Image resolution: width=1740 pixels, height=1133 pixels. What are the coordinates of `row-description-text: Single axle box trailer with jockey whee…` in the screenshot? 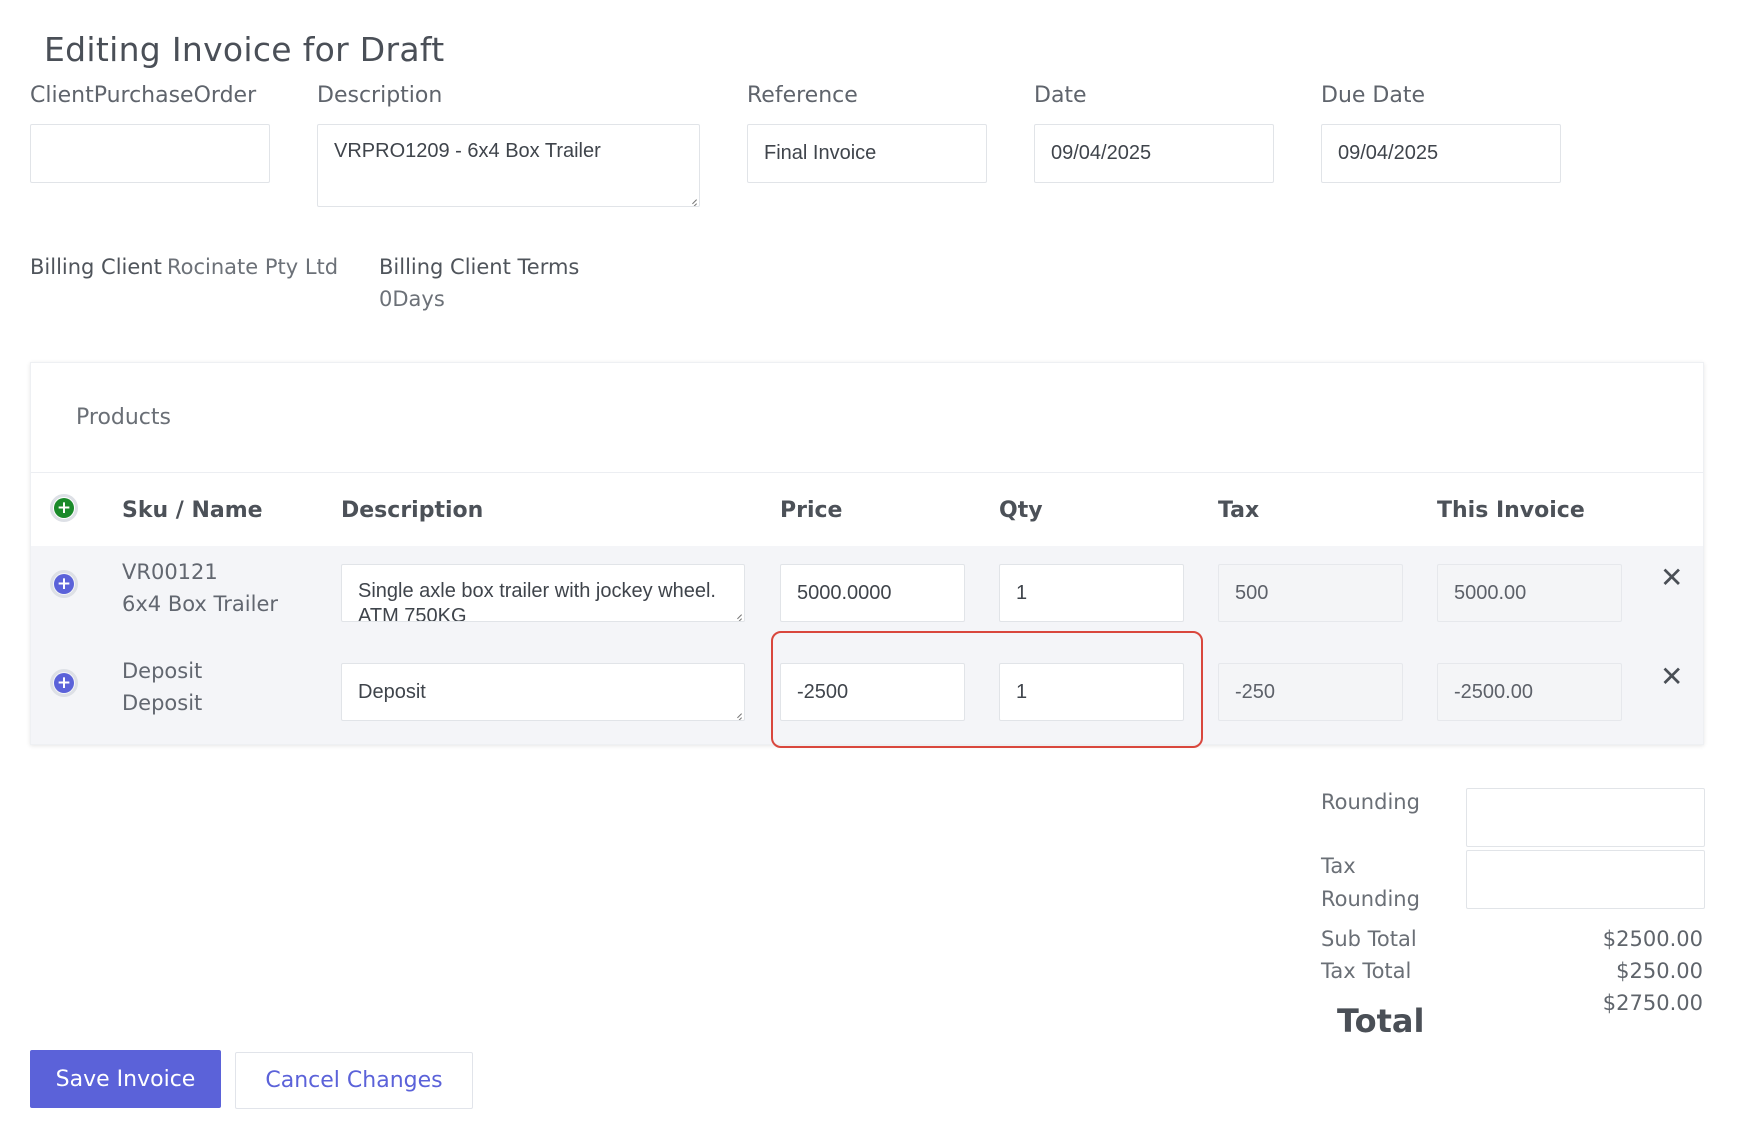 It's located at (537, 601).